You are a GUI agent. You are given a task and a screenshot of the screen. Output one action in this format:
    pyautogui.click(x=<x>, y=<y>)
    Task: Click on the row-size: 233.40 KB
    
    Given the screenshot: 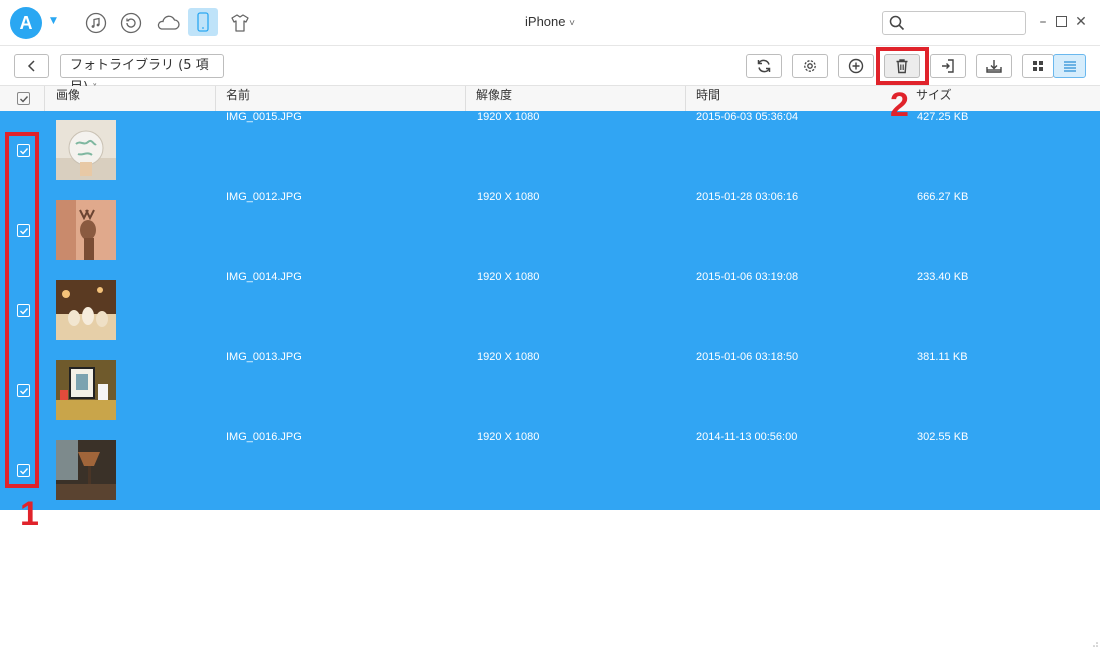 What is the action you would take?
    pyautogui.click(x=942, y=311)
    